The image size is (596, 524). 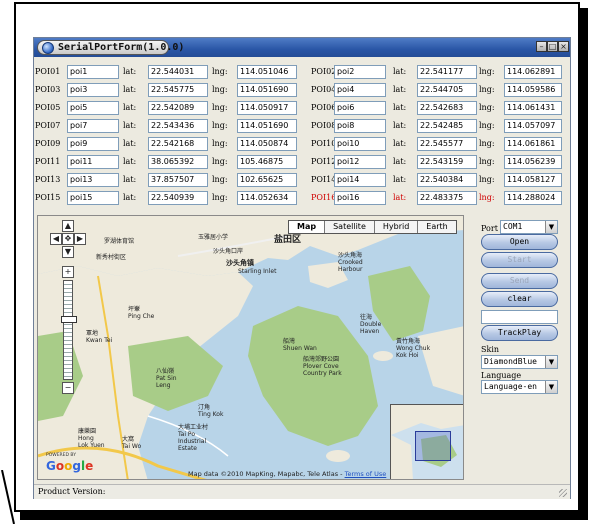 I want to click on poi-lat-field: 22.542168, so click(x=178, y=144).